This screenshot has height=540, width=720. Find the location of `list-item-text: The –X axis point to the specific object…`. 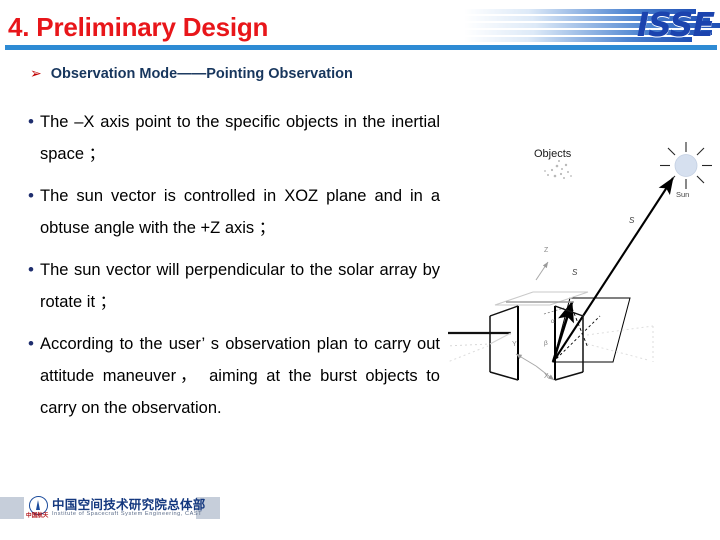

list-item-text: The –X axis point to the specific object… is located at coordinates (240, 138).